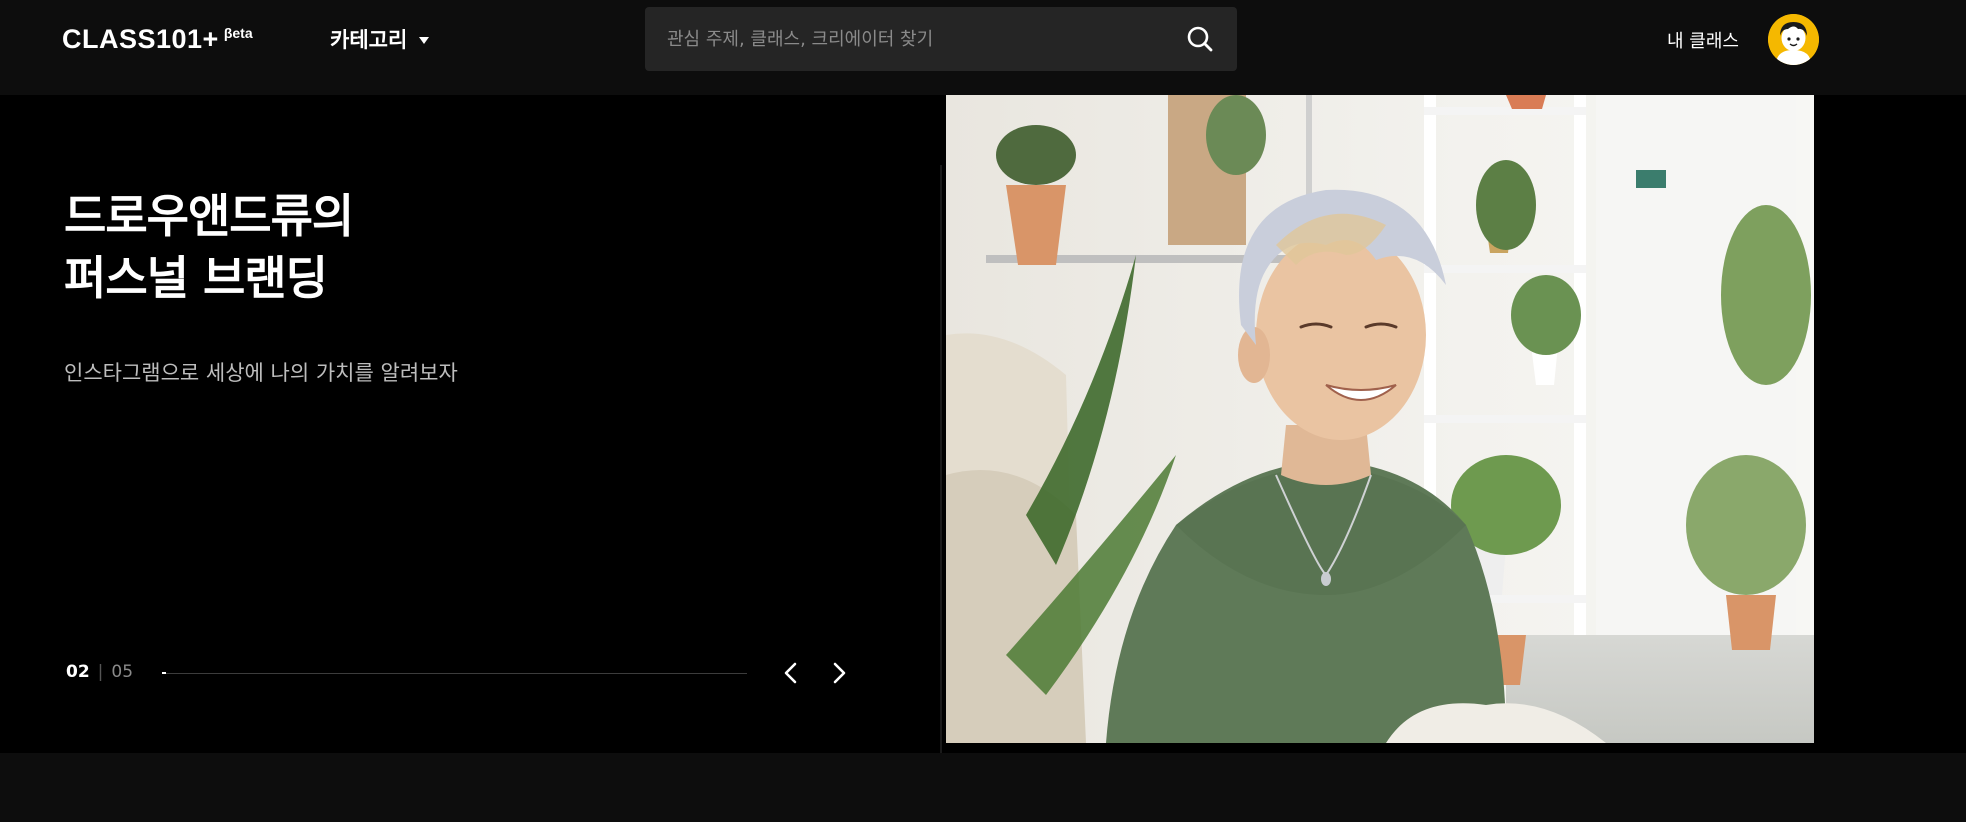 This screenshot has height=822, width=1966. I want to click on top-nav: CLASS101+ βeta 카테고리 내 클래스, so click(983, 47).